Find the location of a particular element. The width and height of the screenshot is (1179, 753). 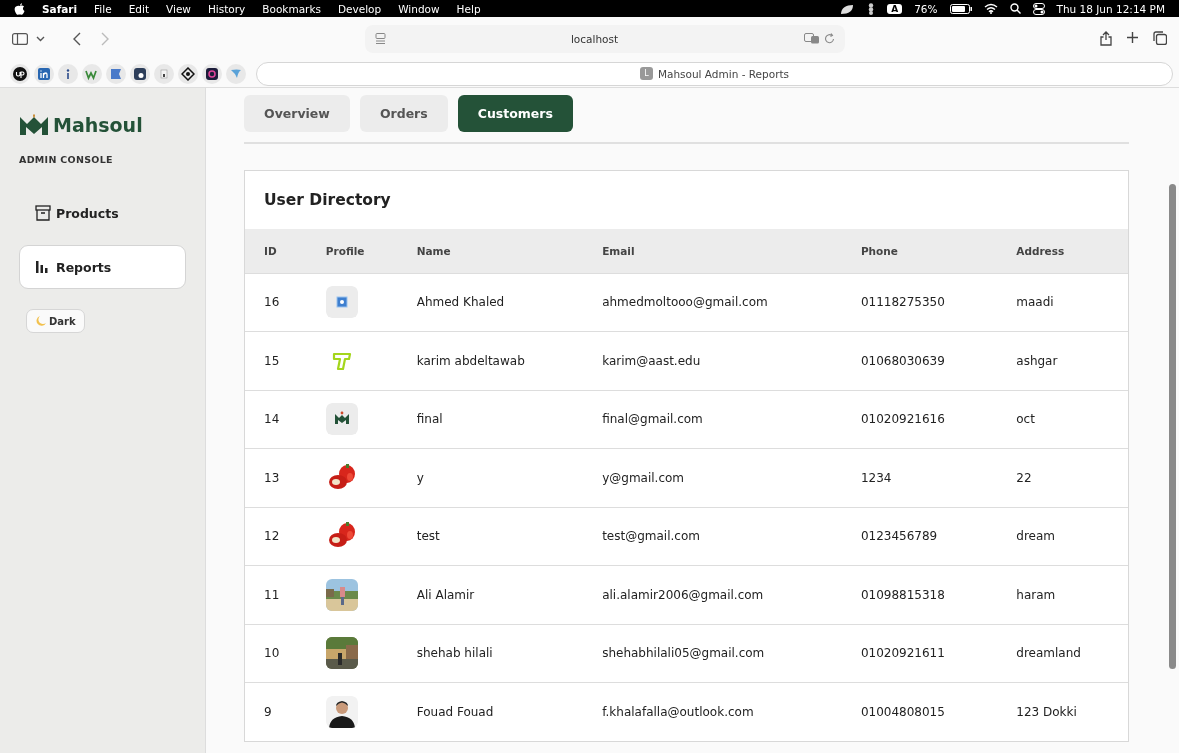

table-cell: 22 is located at coordinates (1062, 477).